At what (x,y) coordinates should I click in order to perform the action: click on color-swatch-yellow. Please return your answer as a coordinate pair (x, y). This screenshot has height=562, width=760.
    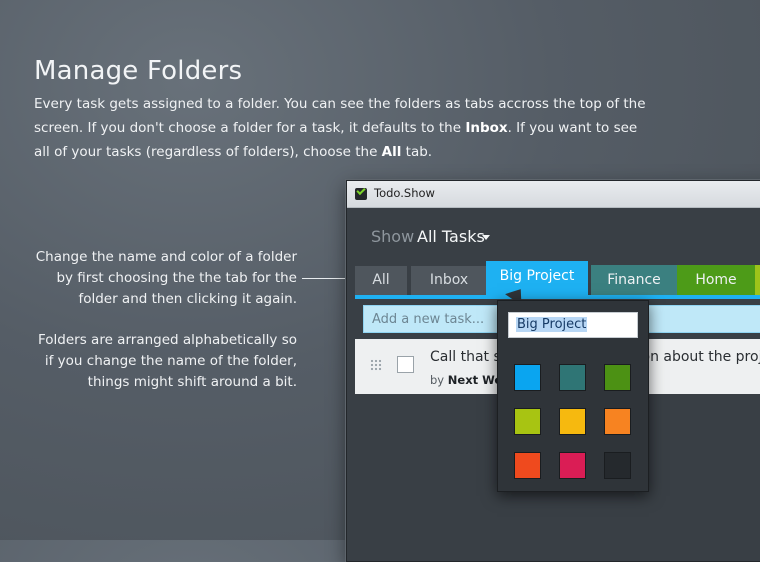
    Looking at the image, I should click on (572, 421).